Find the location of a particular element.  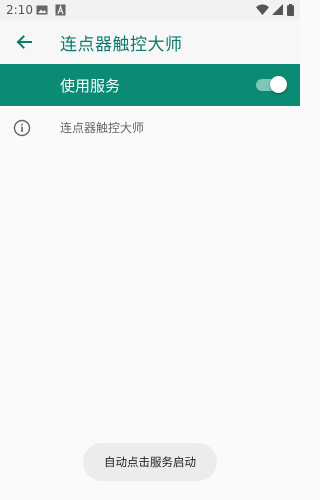

wifi-icon is located at coordinates (262, 11).